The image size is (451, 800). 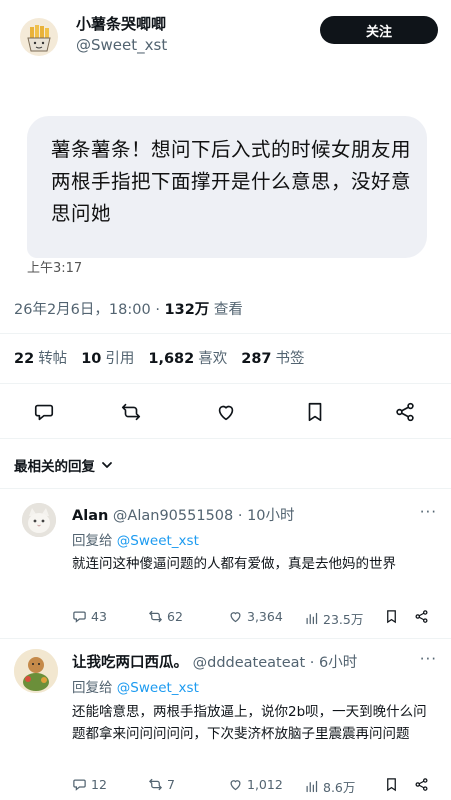 What do you see at coordinates (54, 467) in the screenshot?
I see `sort-label: 最相关的回复` at bounding box center [54, 467].